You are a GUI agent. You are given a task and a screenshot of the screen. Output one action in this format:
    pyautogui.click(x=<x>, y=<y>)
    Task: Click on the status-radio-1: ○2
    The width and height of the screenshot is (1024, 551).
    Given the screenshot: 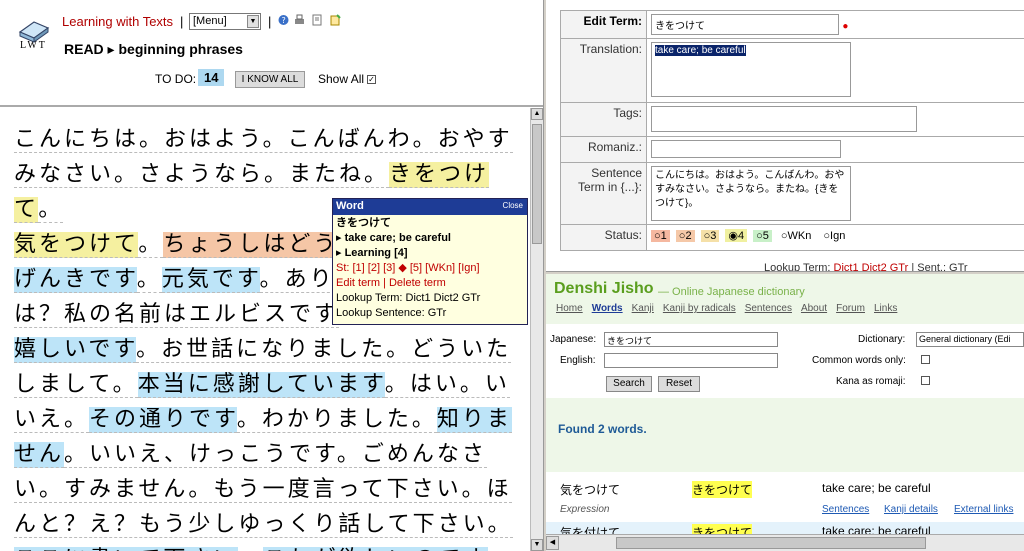 What is the action you would take?
    pyautogui.click(x=685, y=236)
    